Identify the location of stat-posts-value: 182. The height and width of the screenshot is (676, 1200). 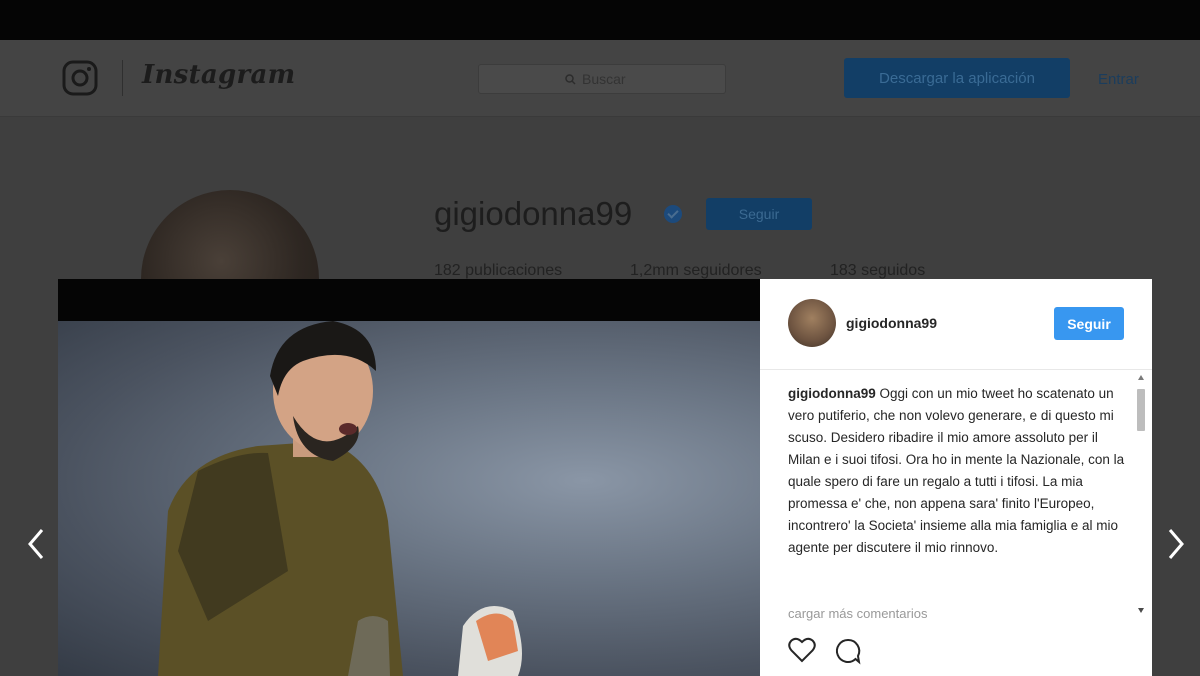
(447, 270).